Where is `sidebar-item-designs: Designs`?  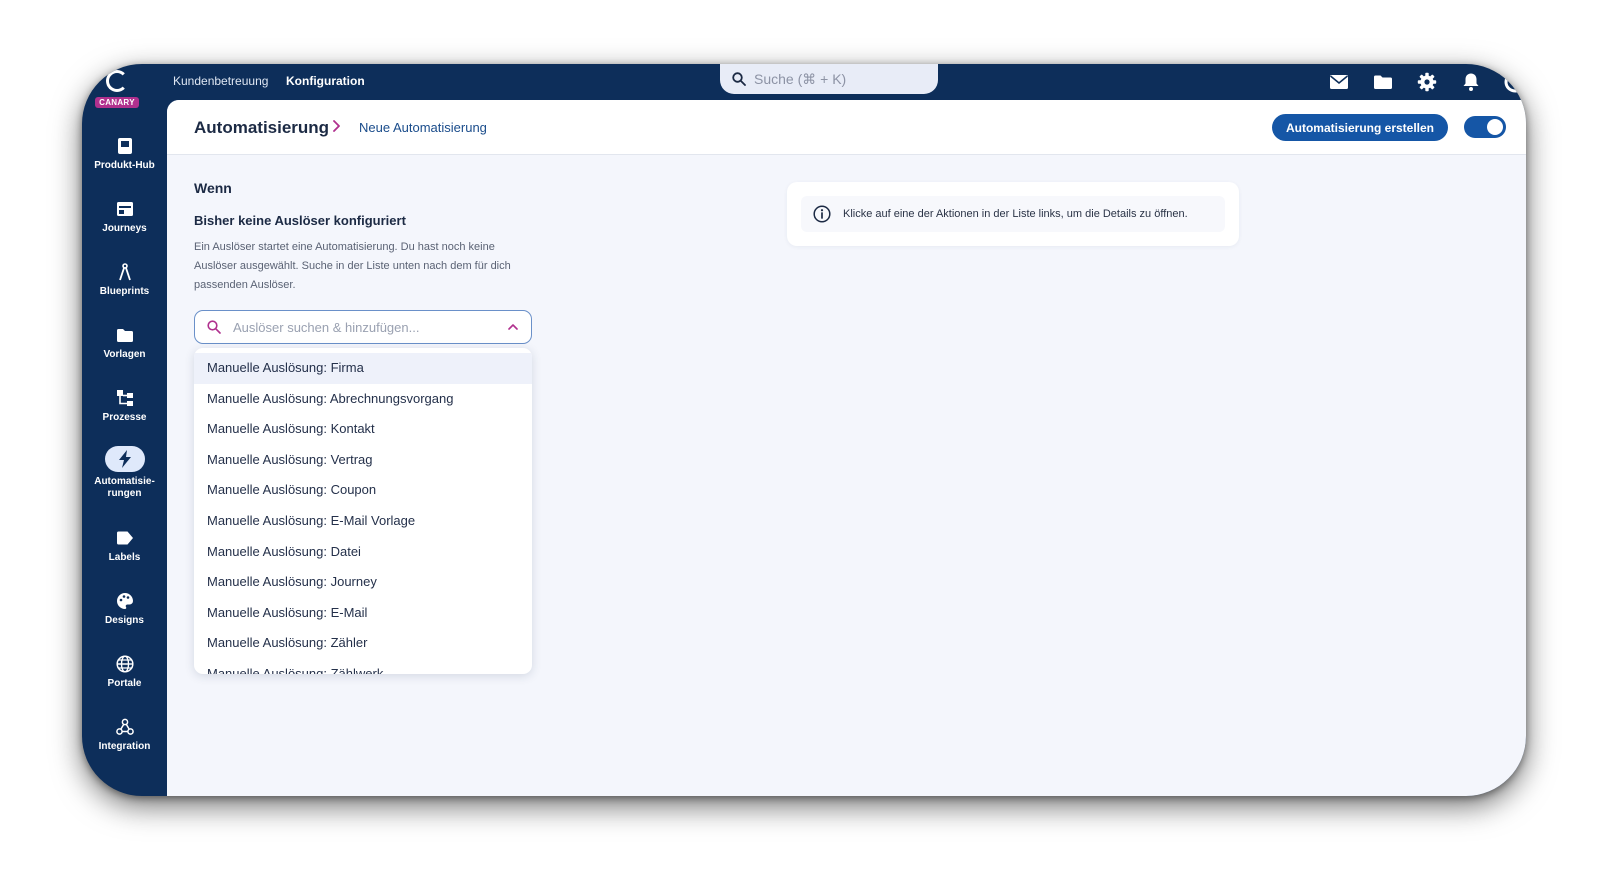
sidebar-item-designs: Designs is located at coordinates (124, 608).